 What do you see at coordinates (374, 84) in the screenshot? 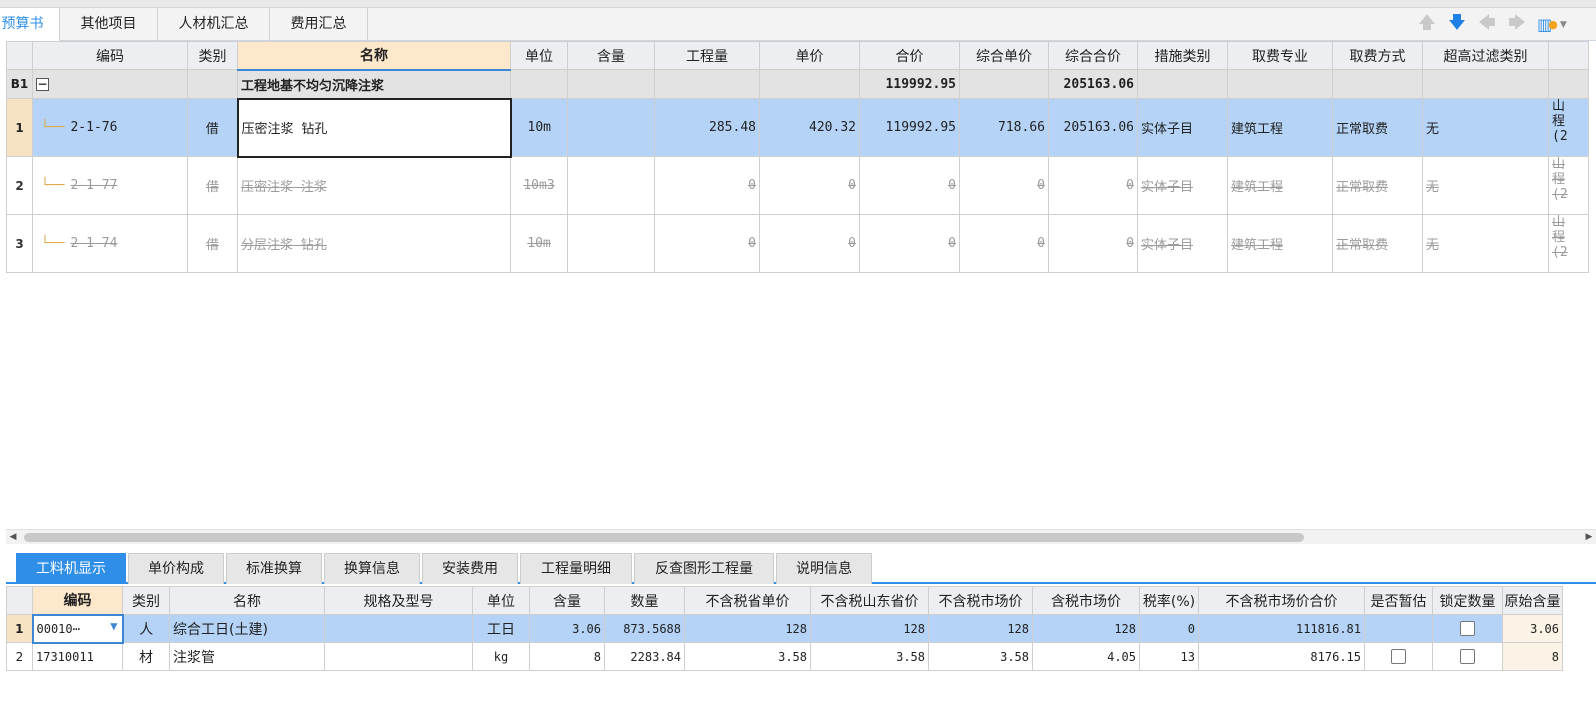
I see `group-name: 工程地基不均匀沉降注浆` at bounding box center [374, 84].